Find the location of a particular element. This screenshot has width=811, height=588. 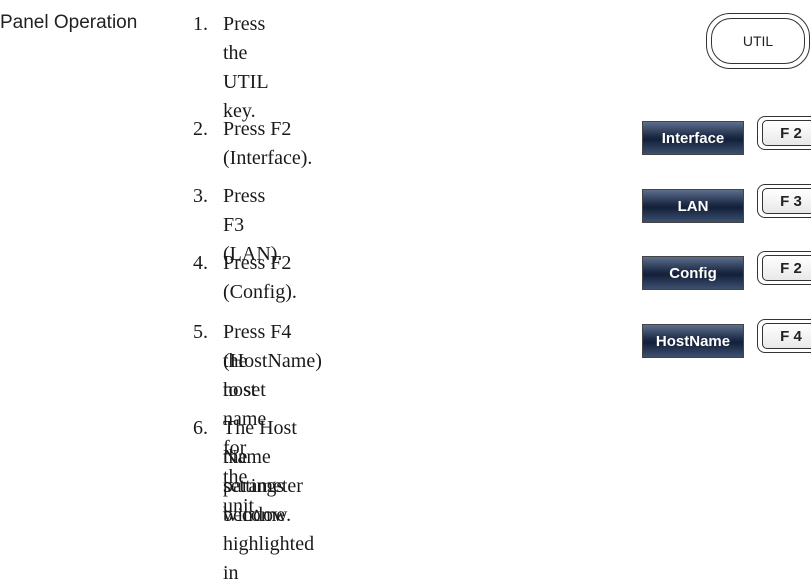

section-label: Panel Operation is located at coordinates (69, 22).